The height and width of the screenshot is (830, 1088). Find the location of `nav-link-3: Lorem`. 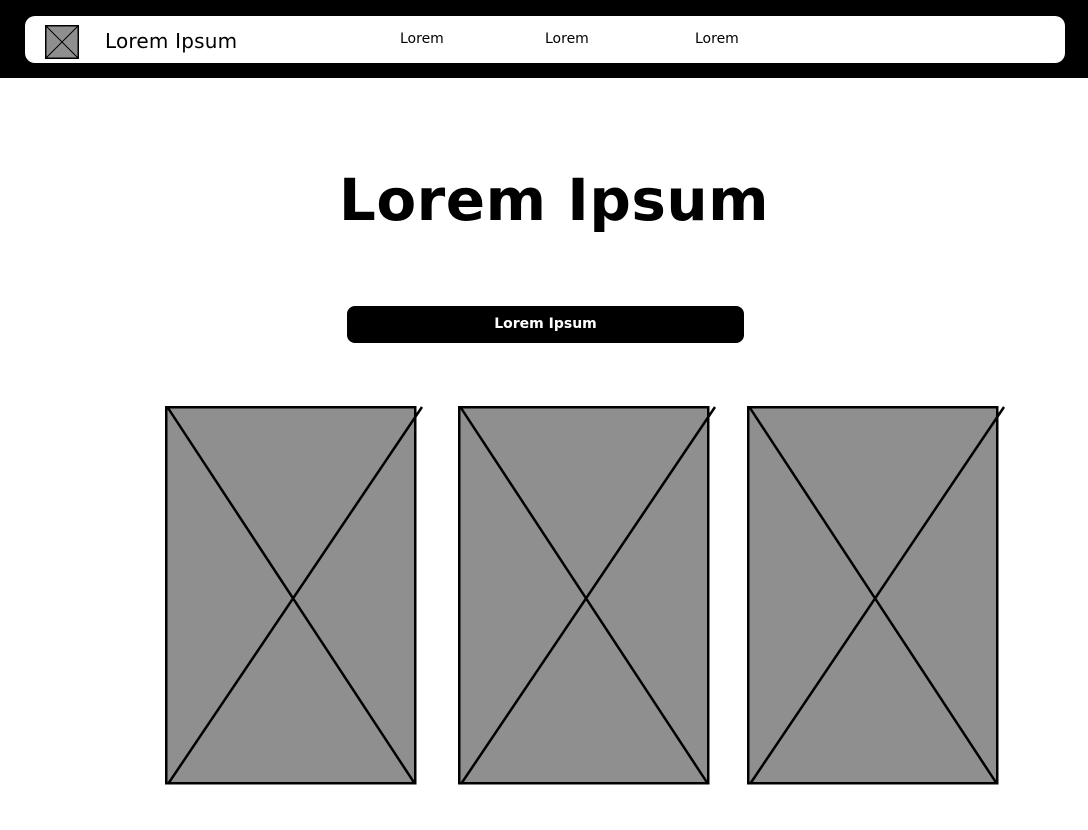

nav-link-3: Lorem is located at coordinates (717, 39).